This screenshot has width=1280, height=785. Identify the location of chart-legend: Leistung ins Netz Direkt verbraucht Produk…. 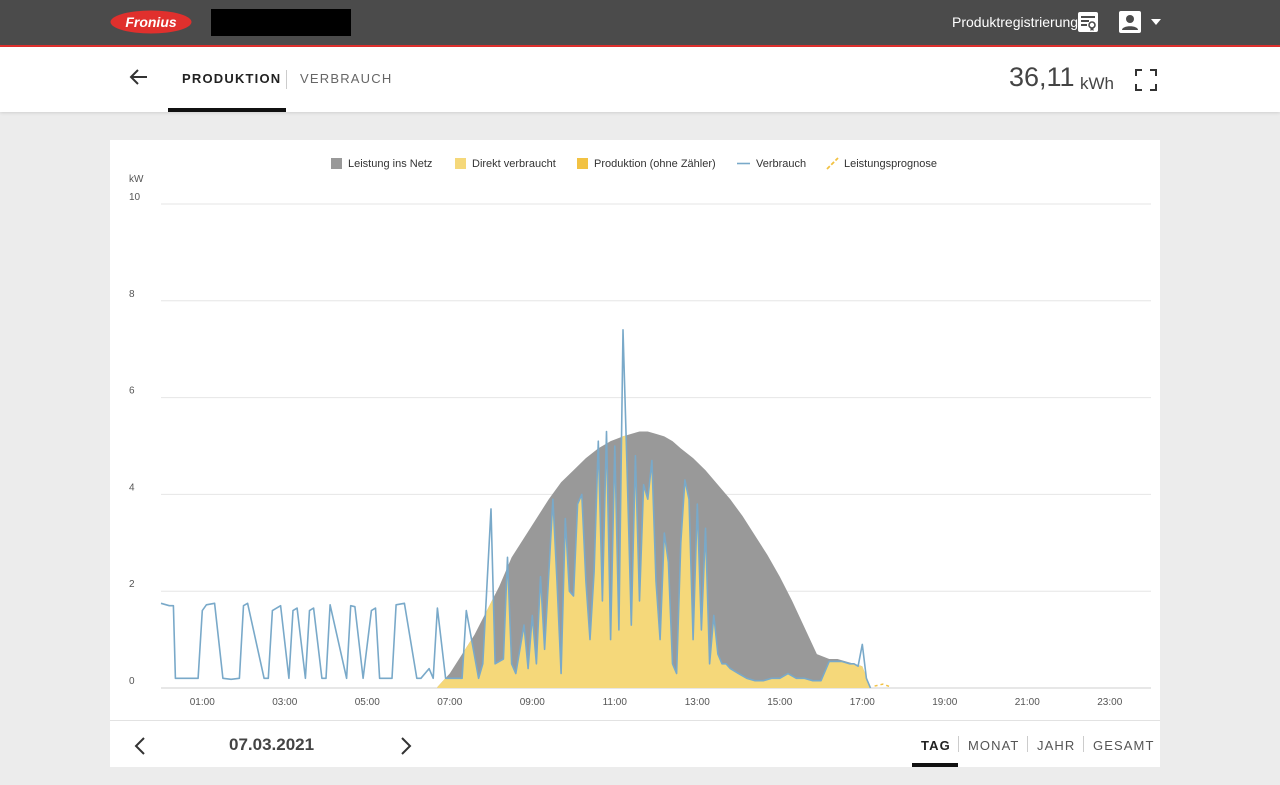
(634, 163).